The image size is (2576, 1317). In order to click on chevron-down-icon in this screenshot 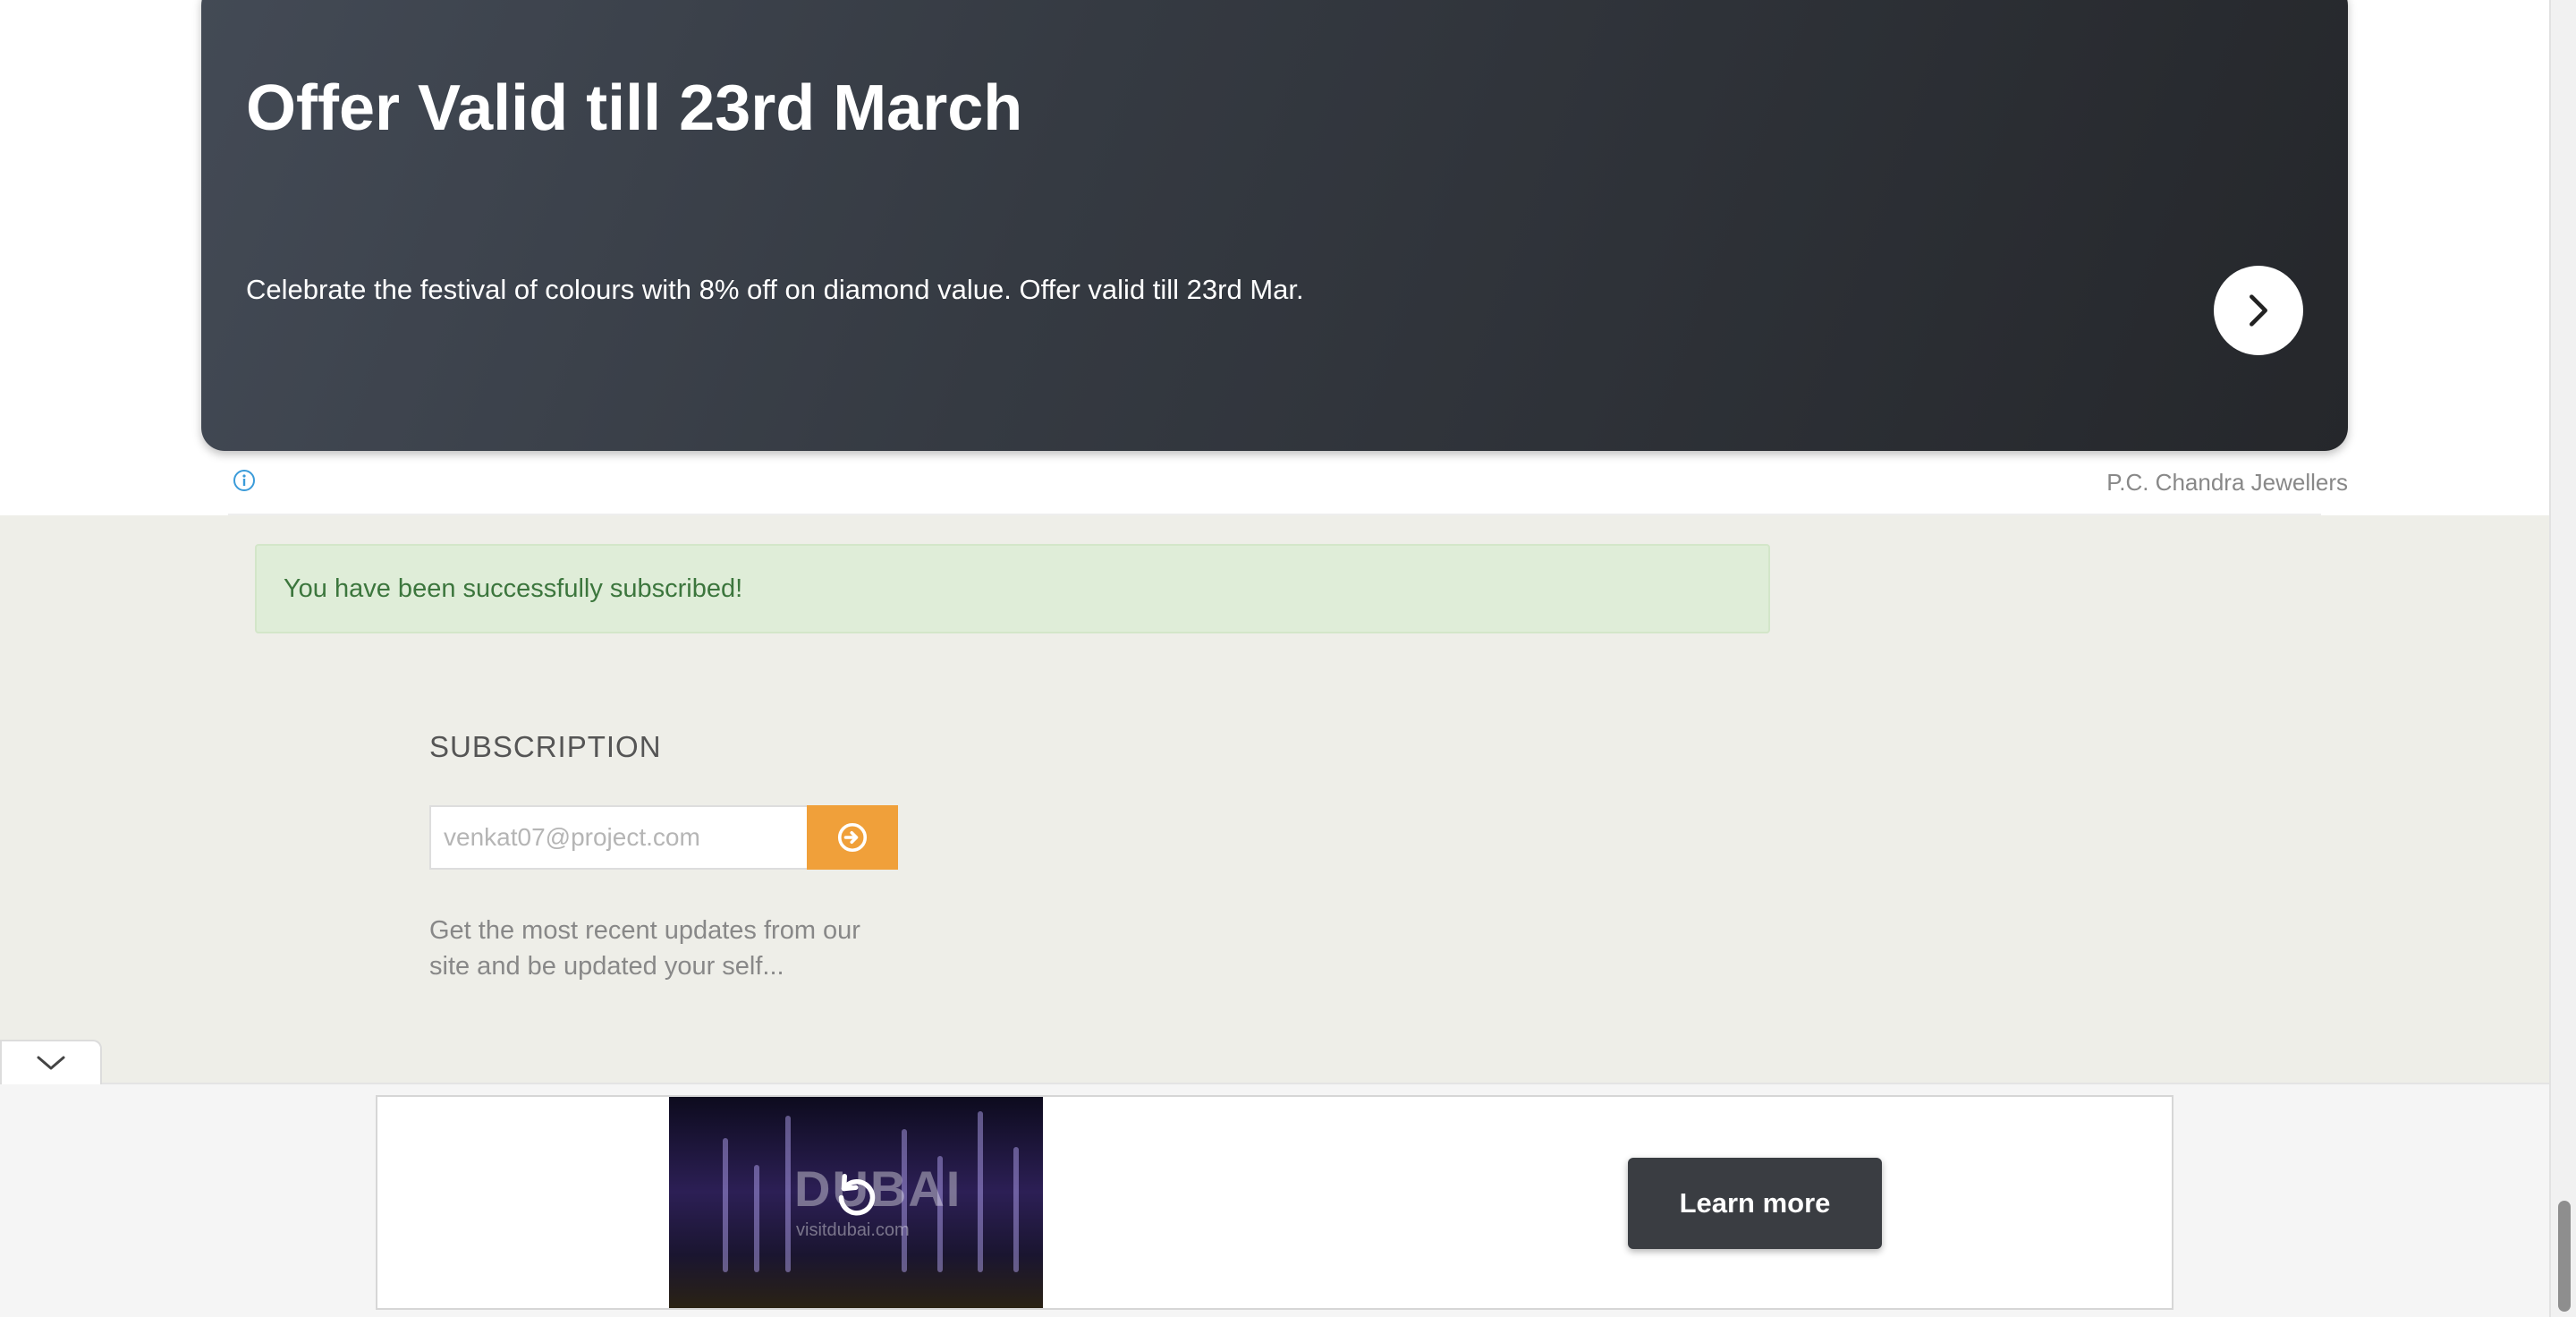, I will do `click(51, 1063)`.